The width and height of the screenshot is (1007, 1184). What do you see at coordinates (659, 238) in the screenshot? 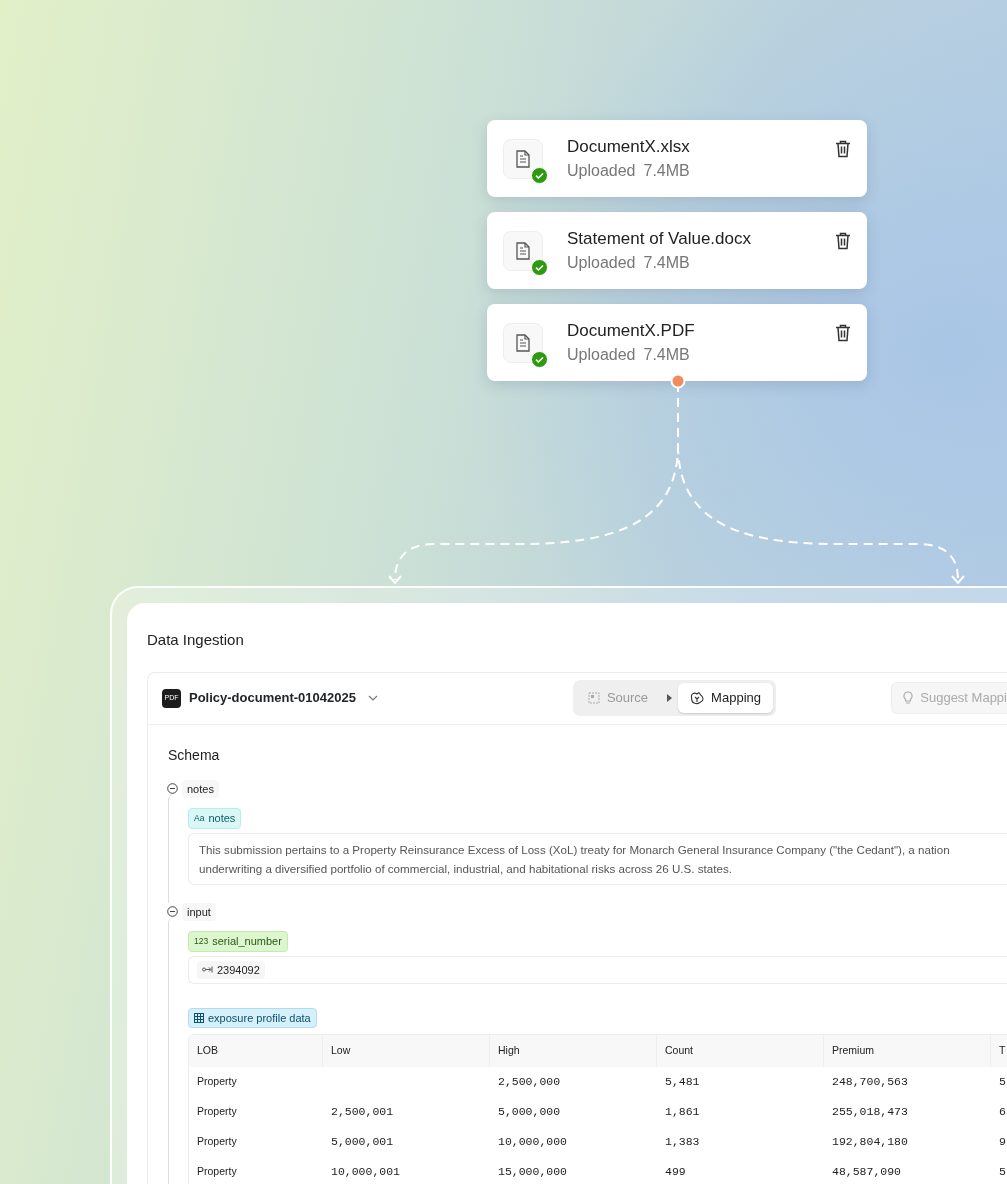
I see `file-name: Statement of Value.docx` at bounding box center [659, 238].